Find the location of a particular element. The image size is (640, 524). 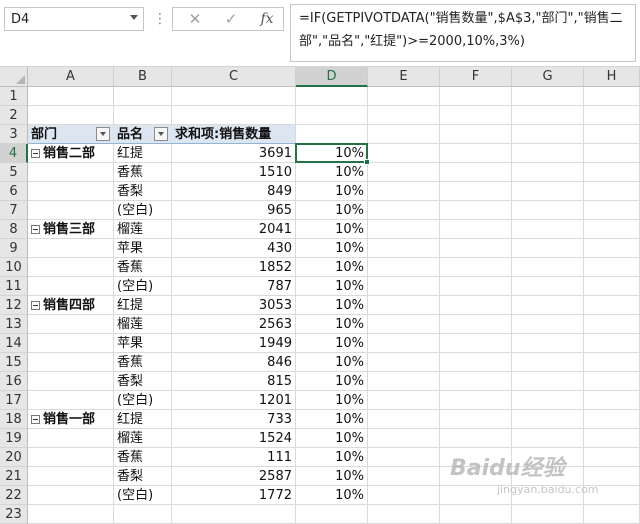

chevron-down-icon is located at coordinates (134, 17).